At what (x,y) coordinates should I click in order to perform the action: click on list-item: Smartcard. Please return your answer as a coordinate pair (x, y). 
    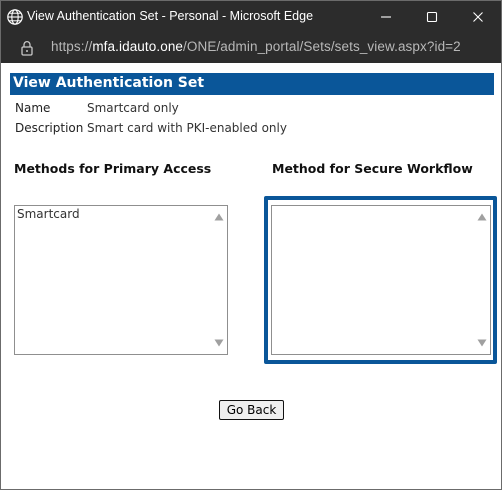
    Looking at the image, I should click on (48, 214).